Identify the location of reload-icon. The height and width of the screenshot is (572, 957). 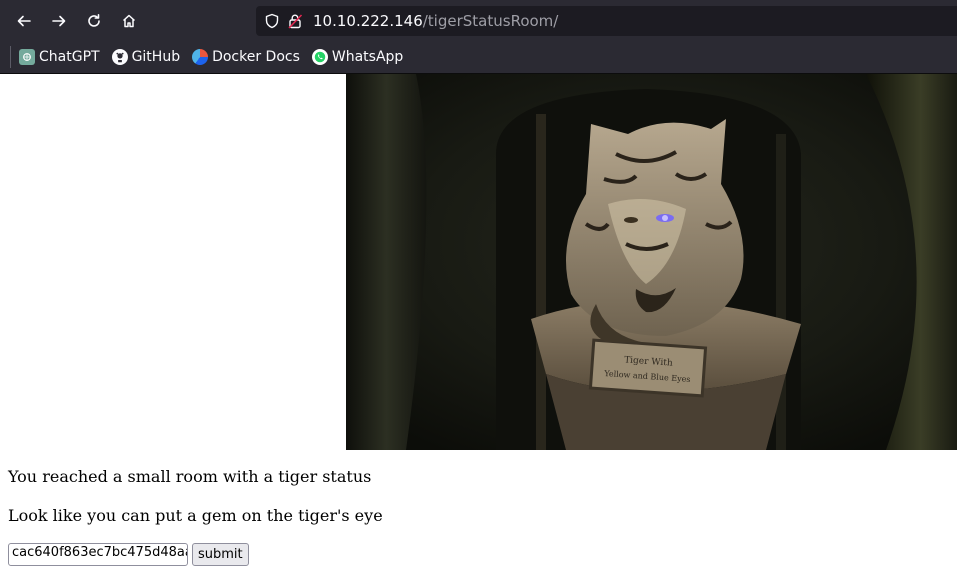
(94, 20).